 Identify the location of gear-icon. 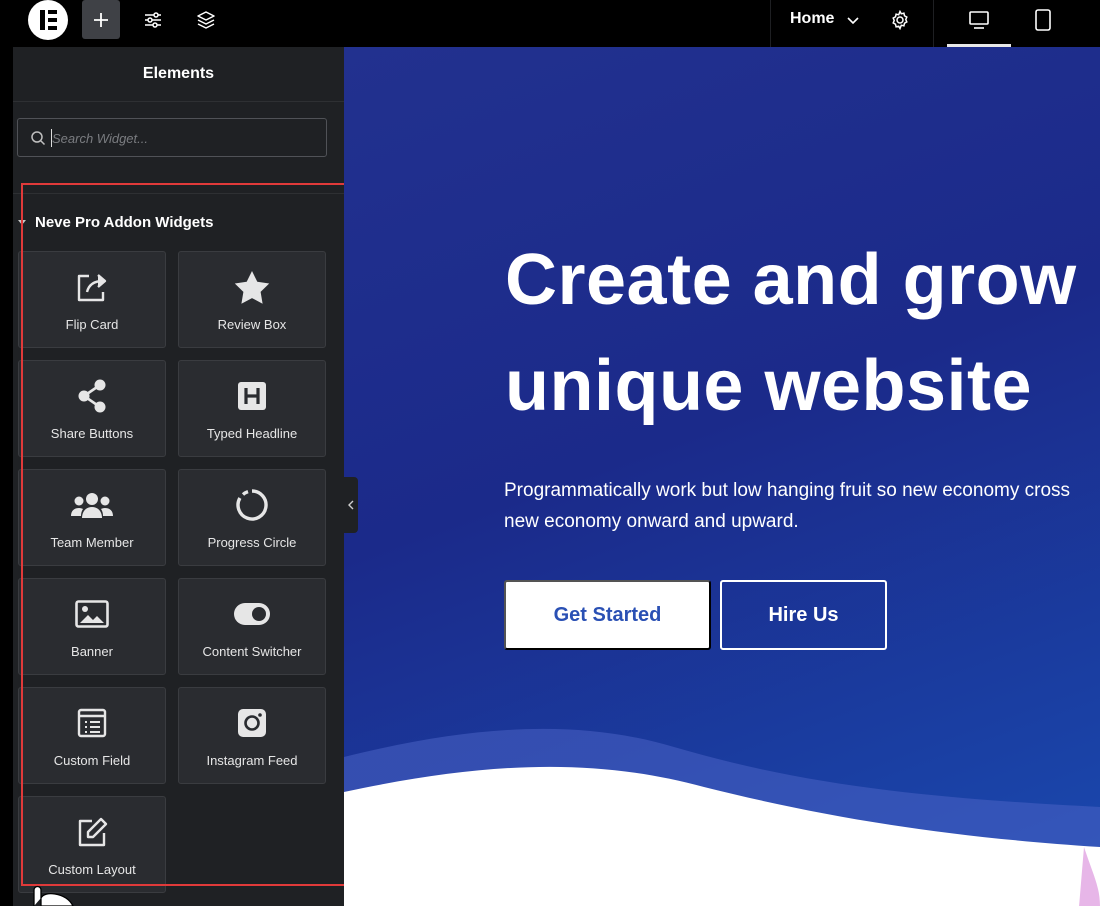
(900, 19).